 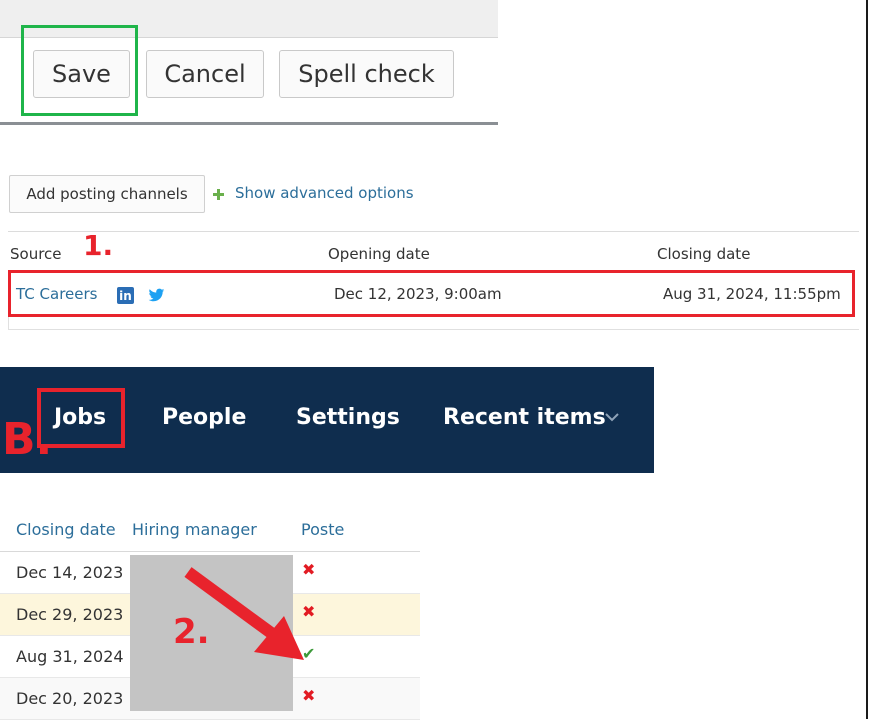 I want to click on window-edge, so click(x=867, y=359).